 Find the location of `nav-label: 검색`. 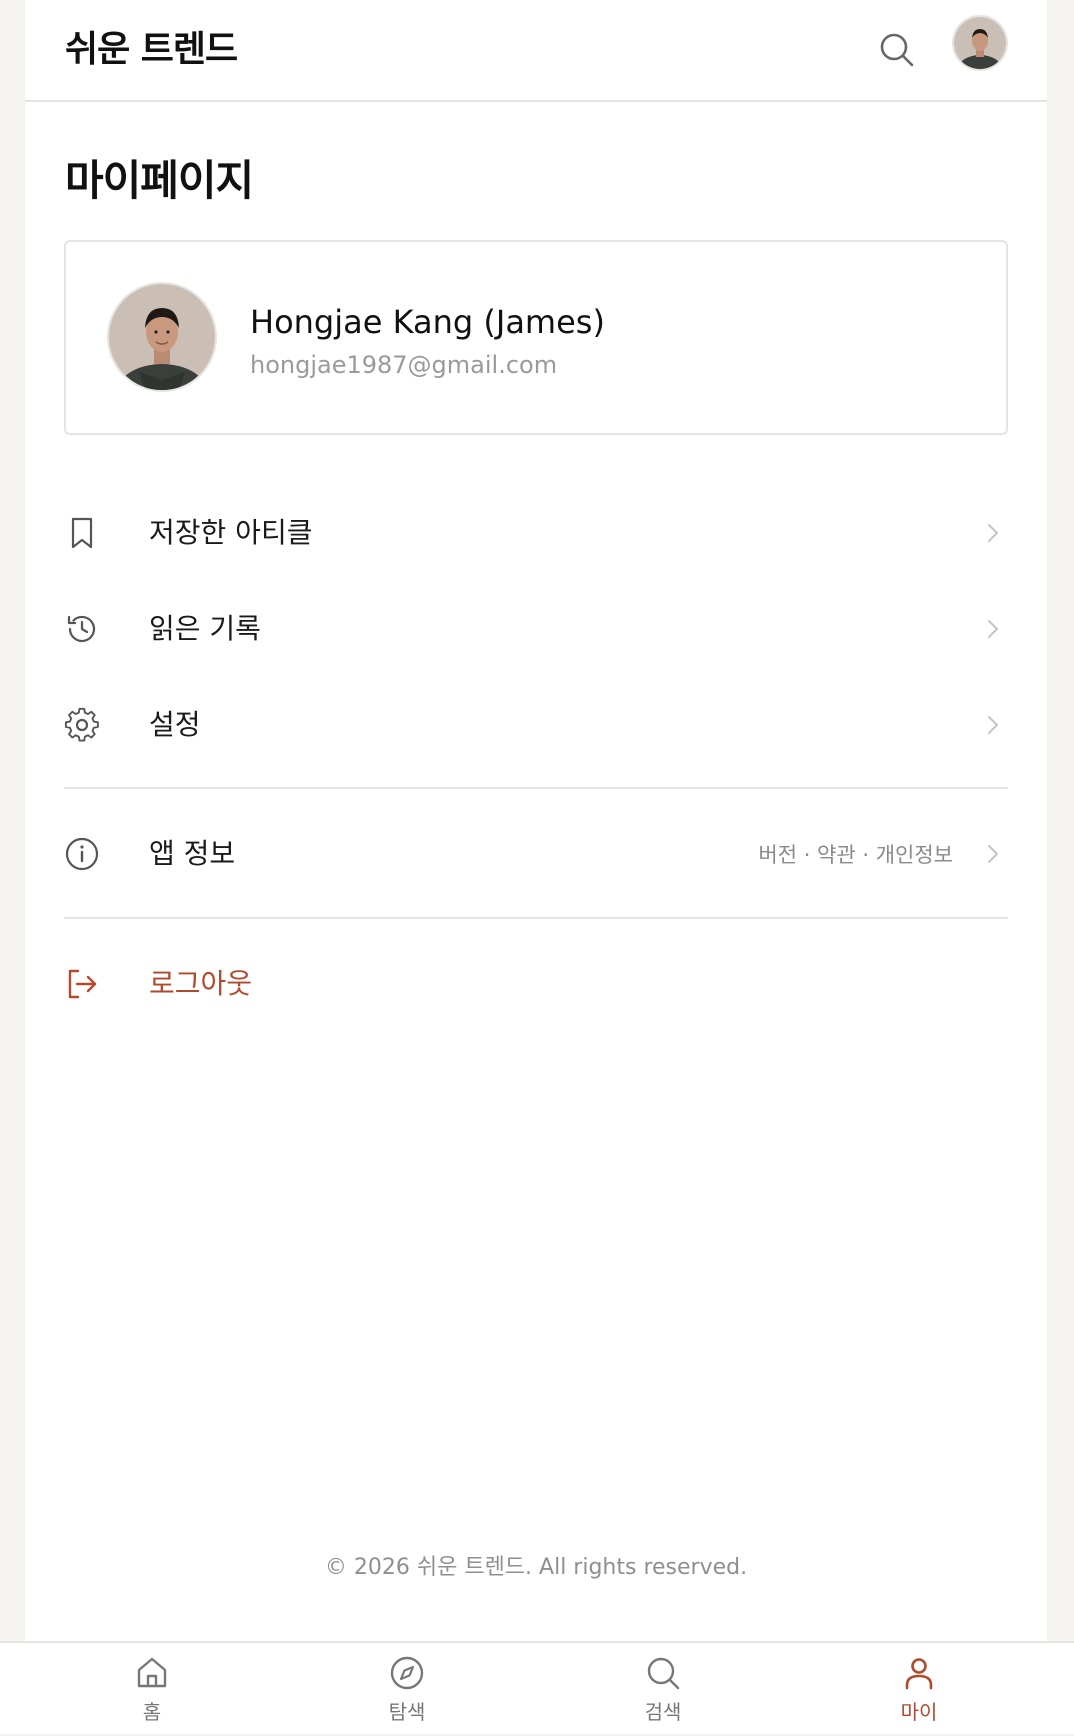

nav-label: 검색 is located at coordinates (663, 1712).